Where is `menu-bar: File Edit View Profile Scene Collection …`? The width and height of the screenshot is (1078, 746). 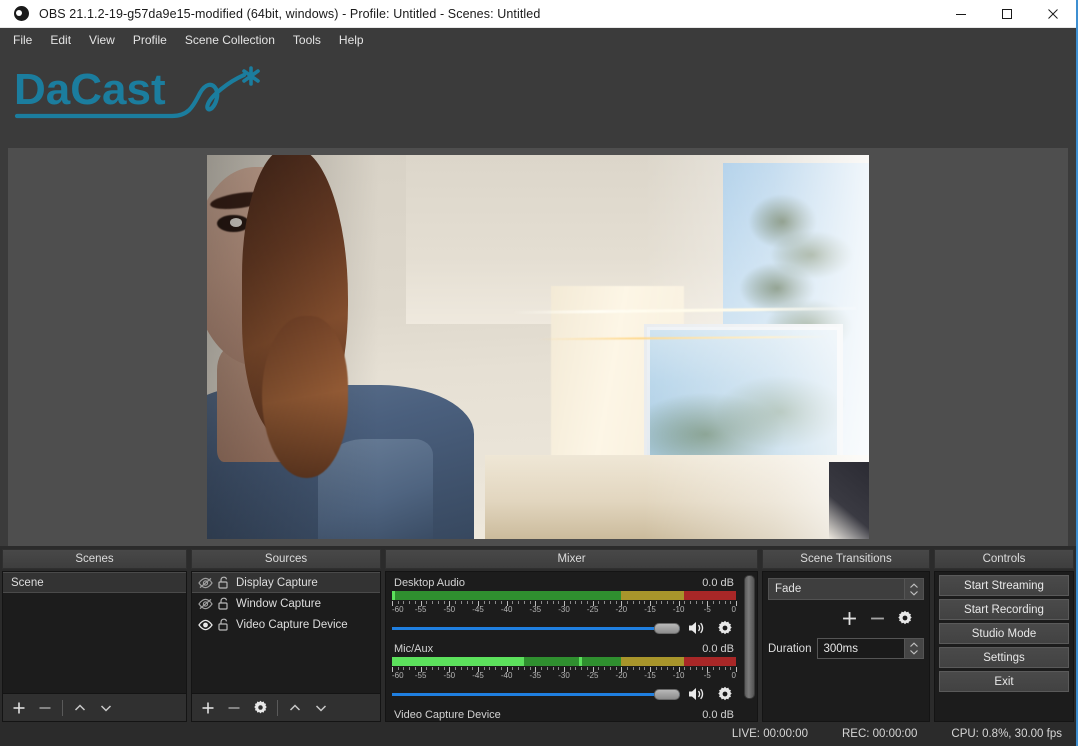 menu-bar: File Edit View Profile Scene Collection … is located at coordinates (538, 40).